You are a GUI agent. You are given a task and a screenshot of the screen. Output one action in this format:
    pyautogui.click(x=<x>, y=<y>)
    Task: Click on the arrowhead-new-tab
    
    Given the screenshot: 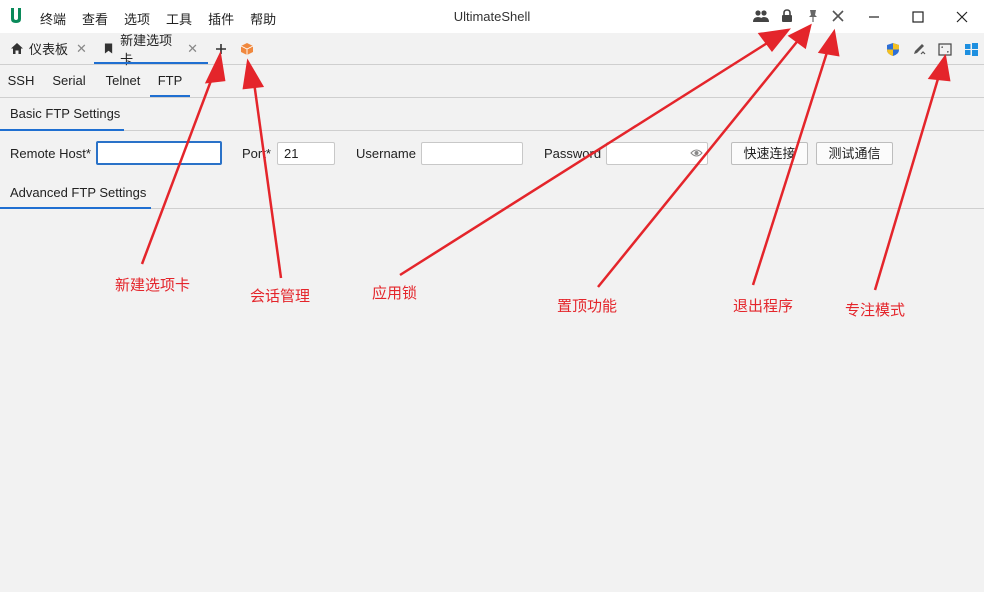 What is the action you would take?
    pyautogui.click(x=215, y=67)
    